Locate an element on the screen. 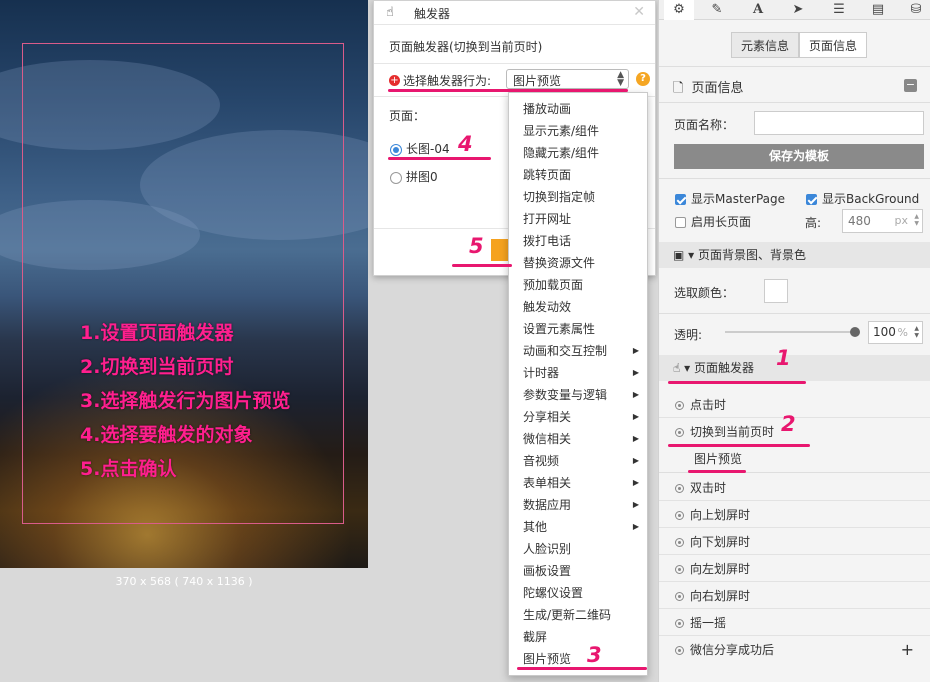 This screenshot has height=682, width=930. action-row: + 选择触发器行为: is located at coordinates (440, 80).